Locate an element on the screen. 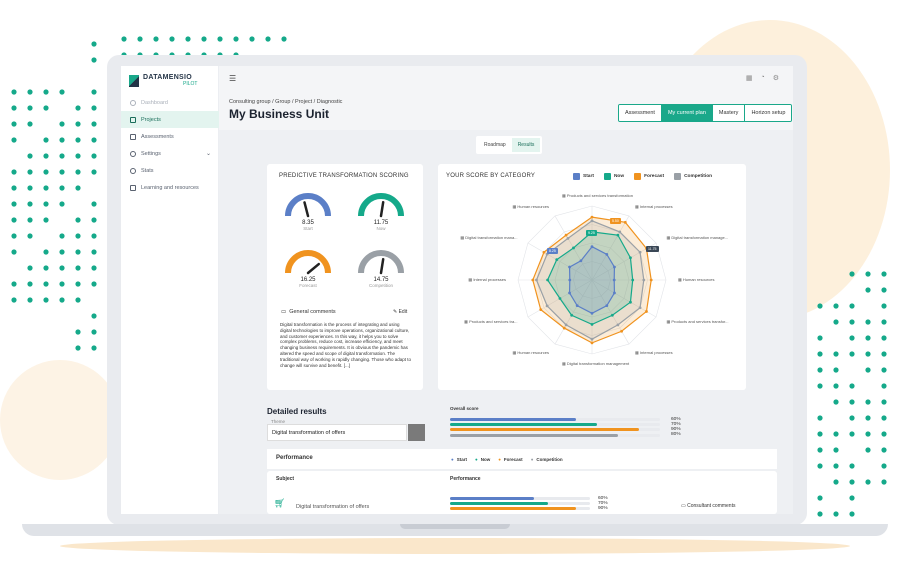  grid-icon: ▦ is located at coordinates (749, 78).